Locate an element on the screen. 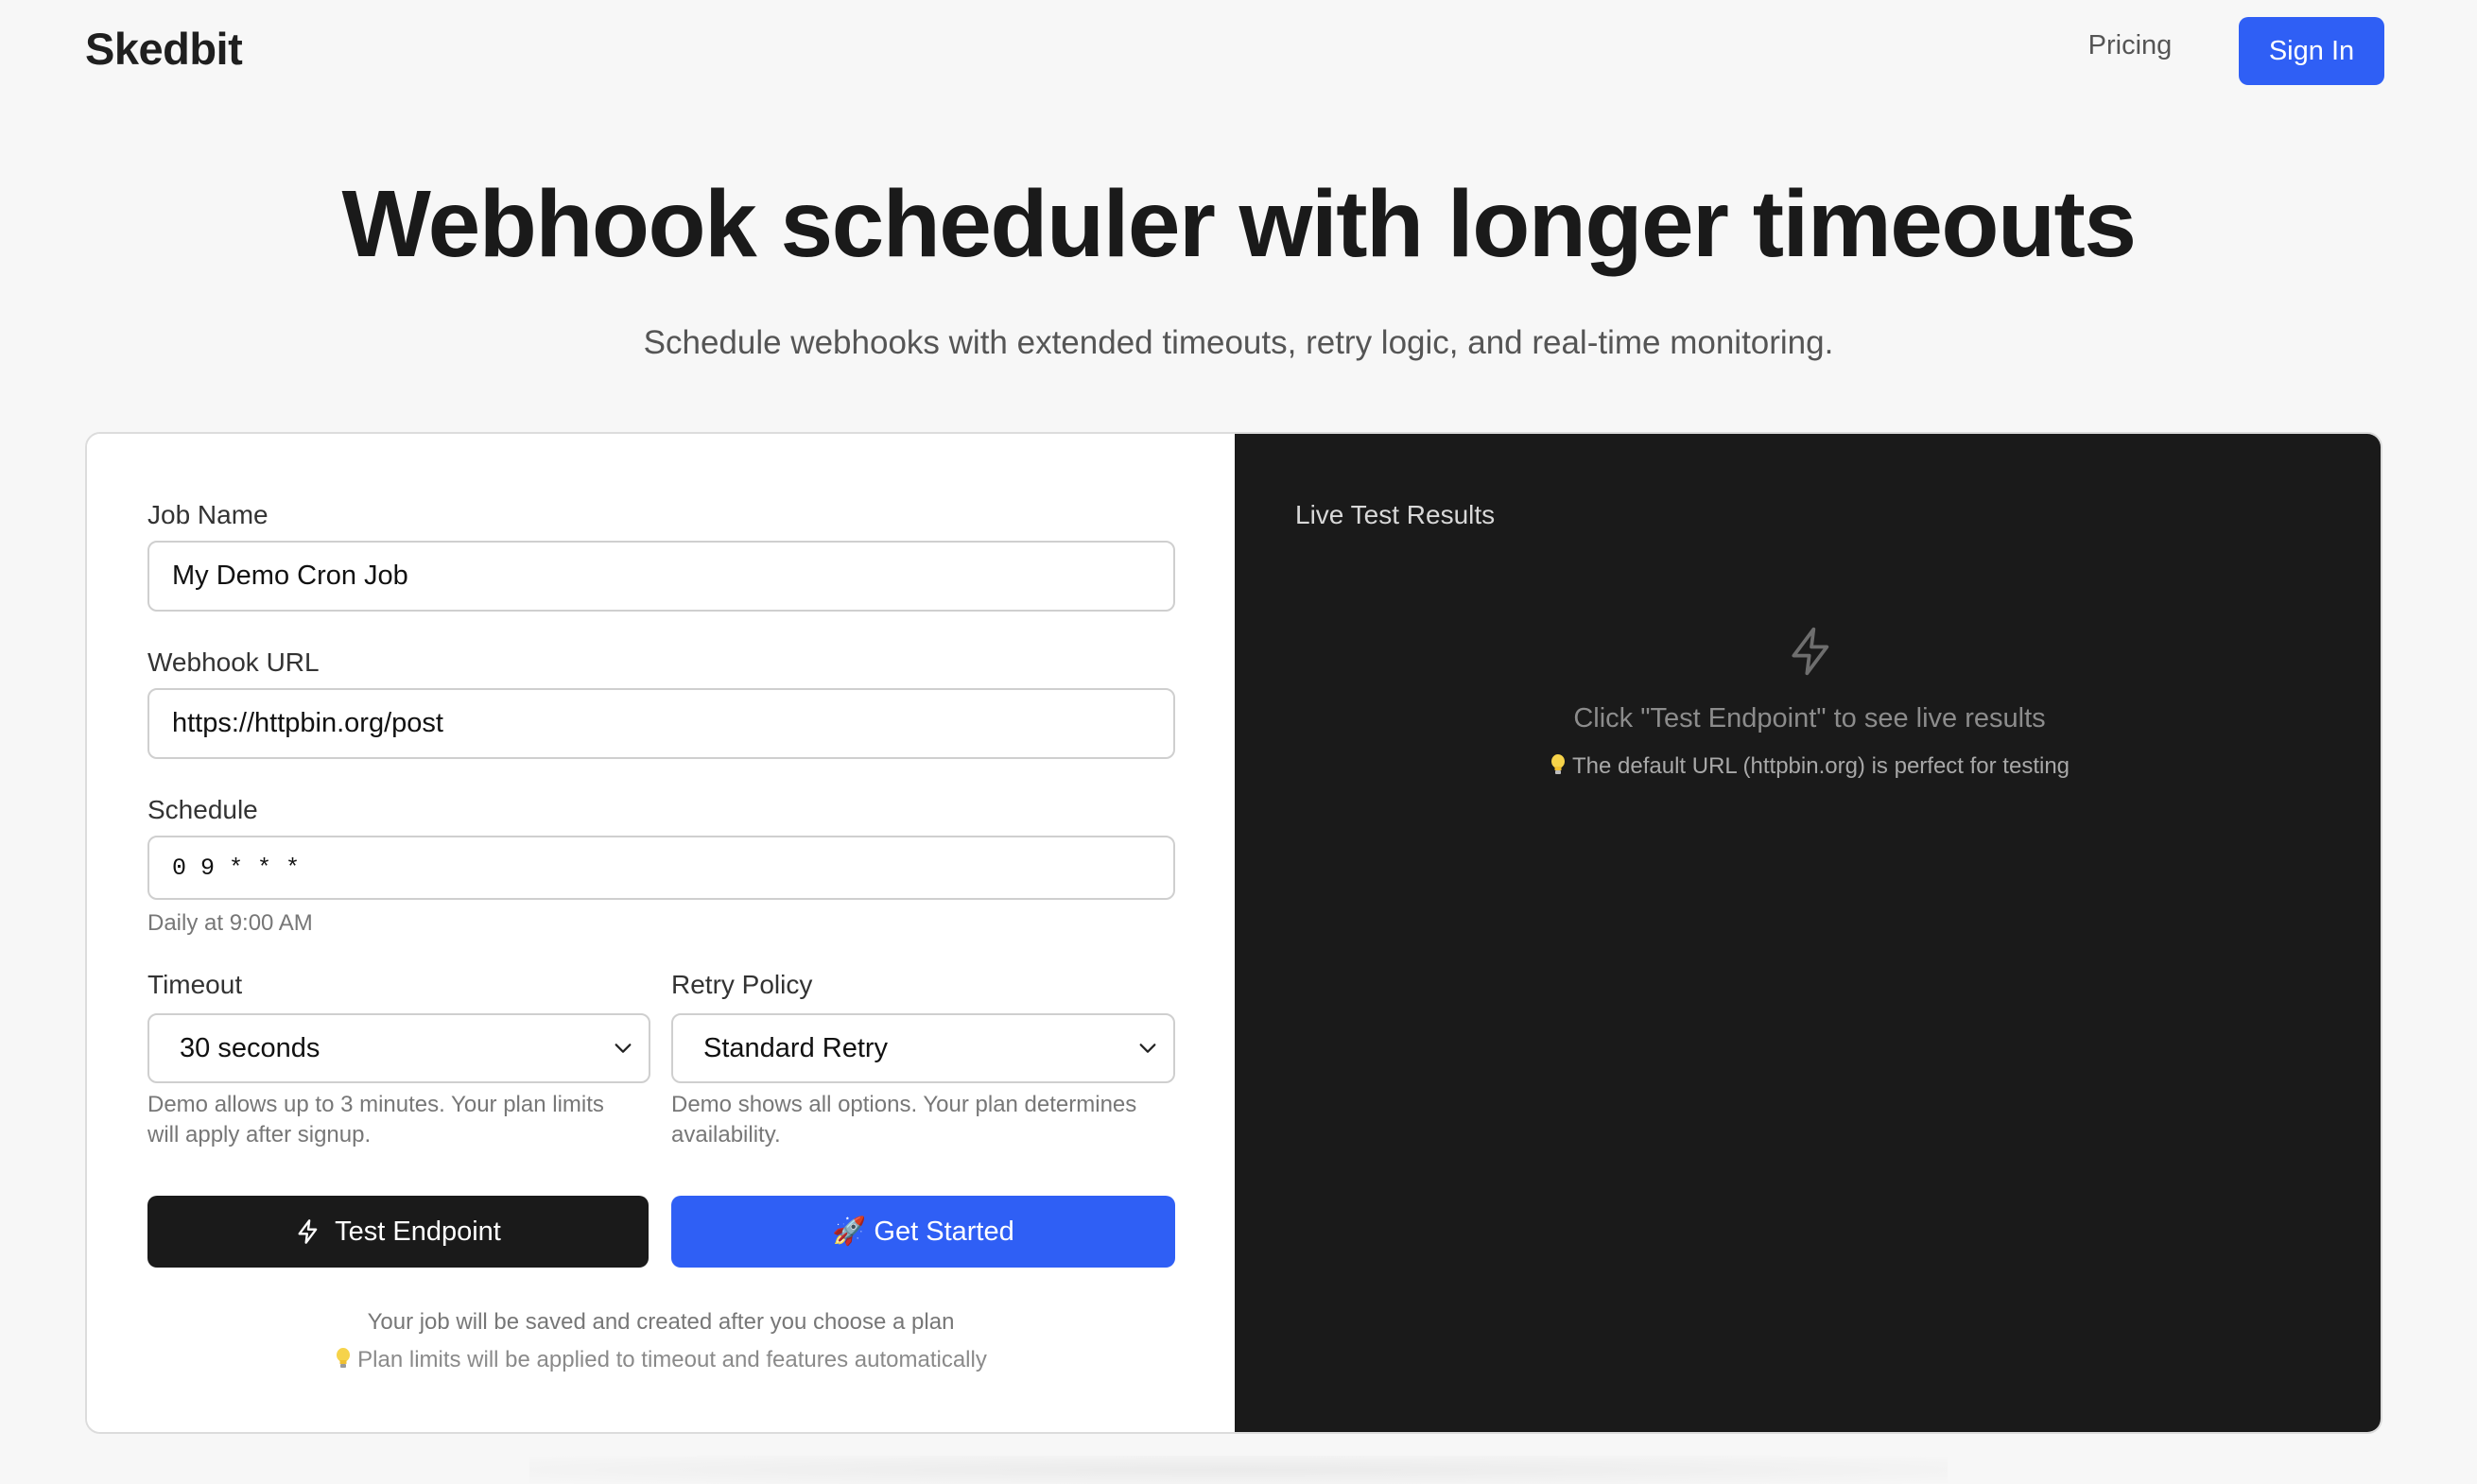  timeout-label: Timeout is located at coordinates (195, 985).